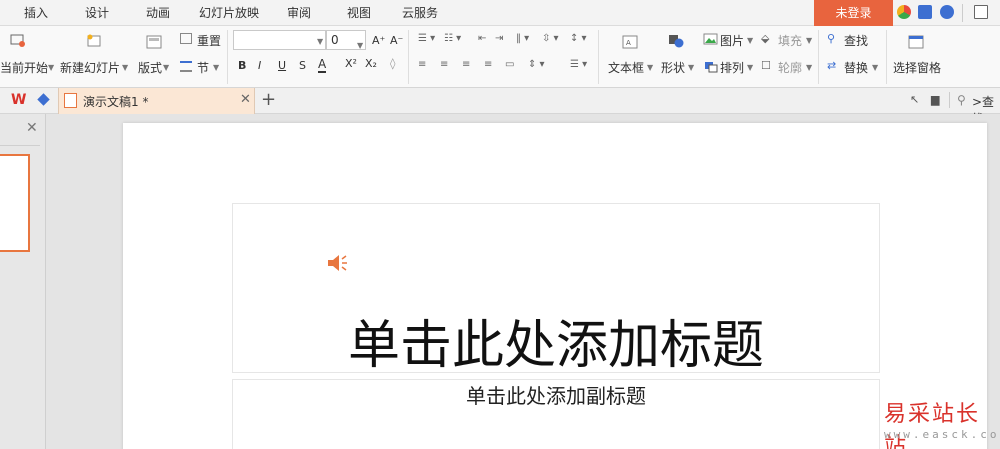 Image resolution: width=1000 pixels, height=449 pixels. What do you see at coordinates (935, 99) in the screenshot?
I see `cloud-upload-icon: ▆` at bounding box center [935, 99].